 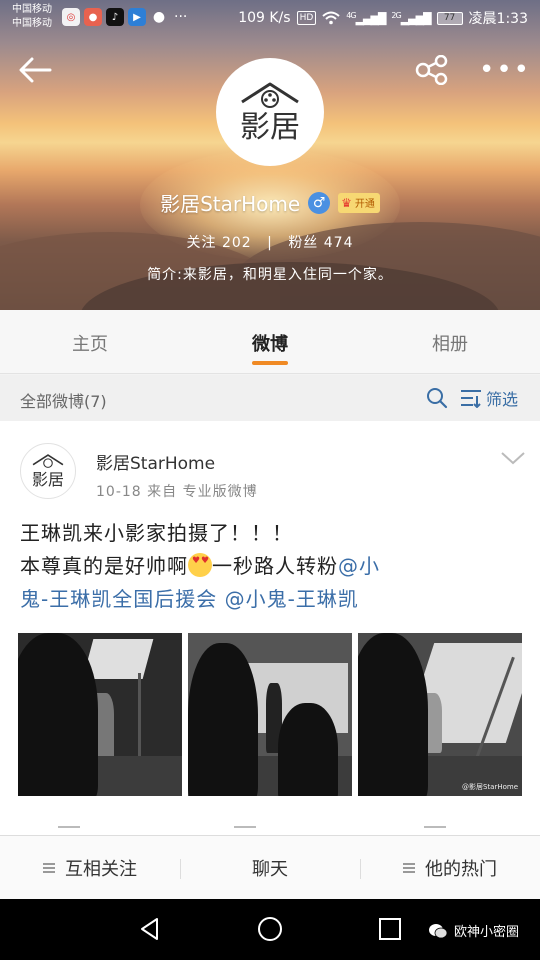 What do you see at coordinates (156, 533) in the screenshot?
I see `post-line-1: 王琳凯来小影家拍摄了！！！` at bounding box center [156, 533].